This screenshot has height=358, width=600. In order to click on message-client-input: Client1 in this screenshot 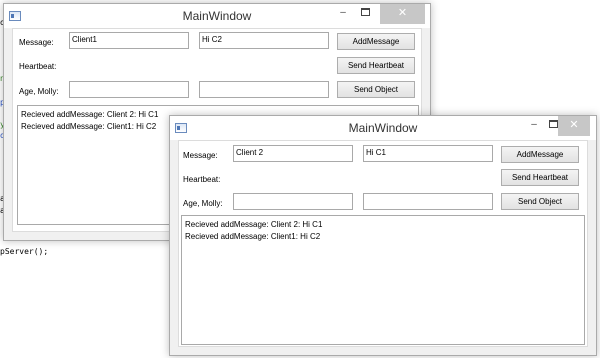, I will do `click(129, 40)`.